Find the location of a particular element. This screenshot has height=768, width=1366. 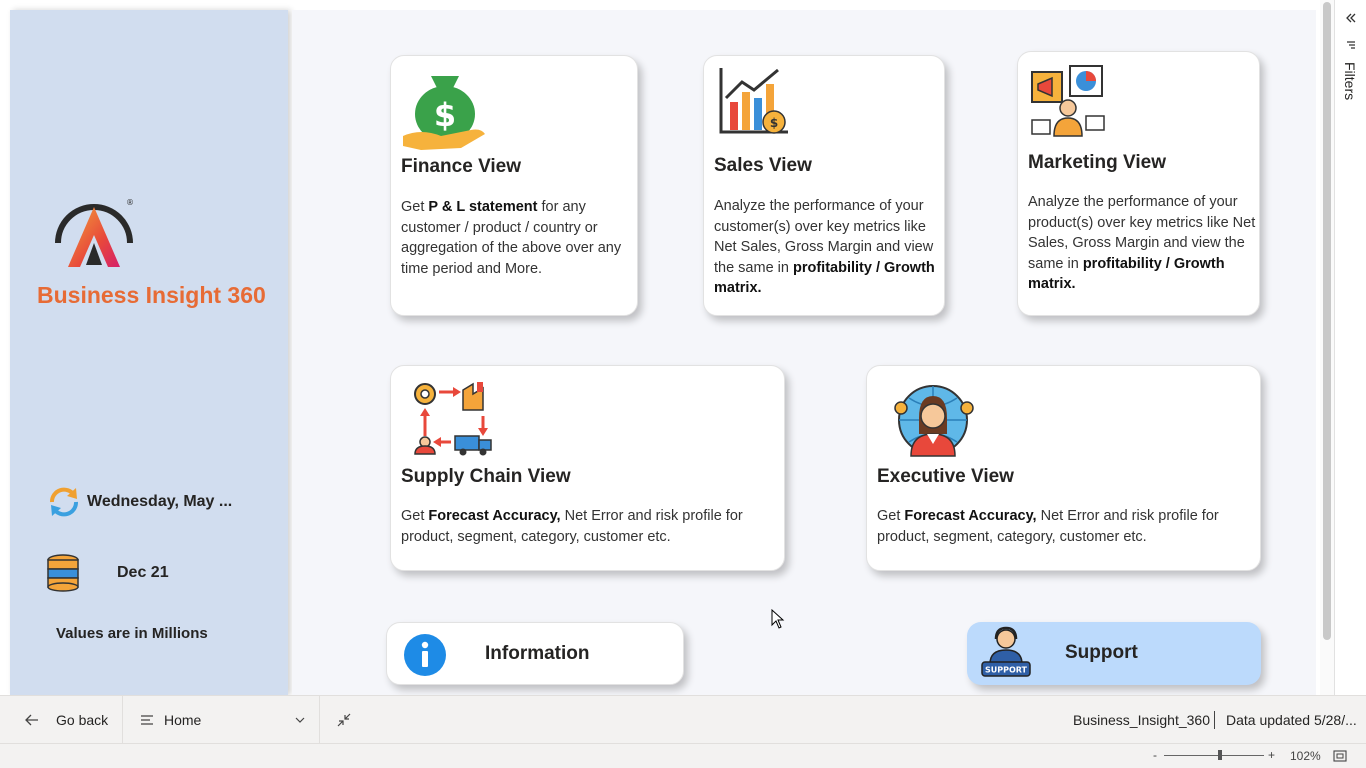

money-bag-icon: $ is located at coordinates (444, 113).